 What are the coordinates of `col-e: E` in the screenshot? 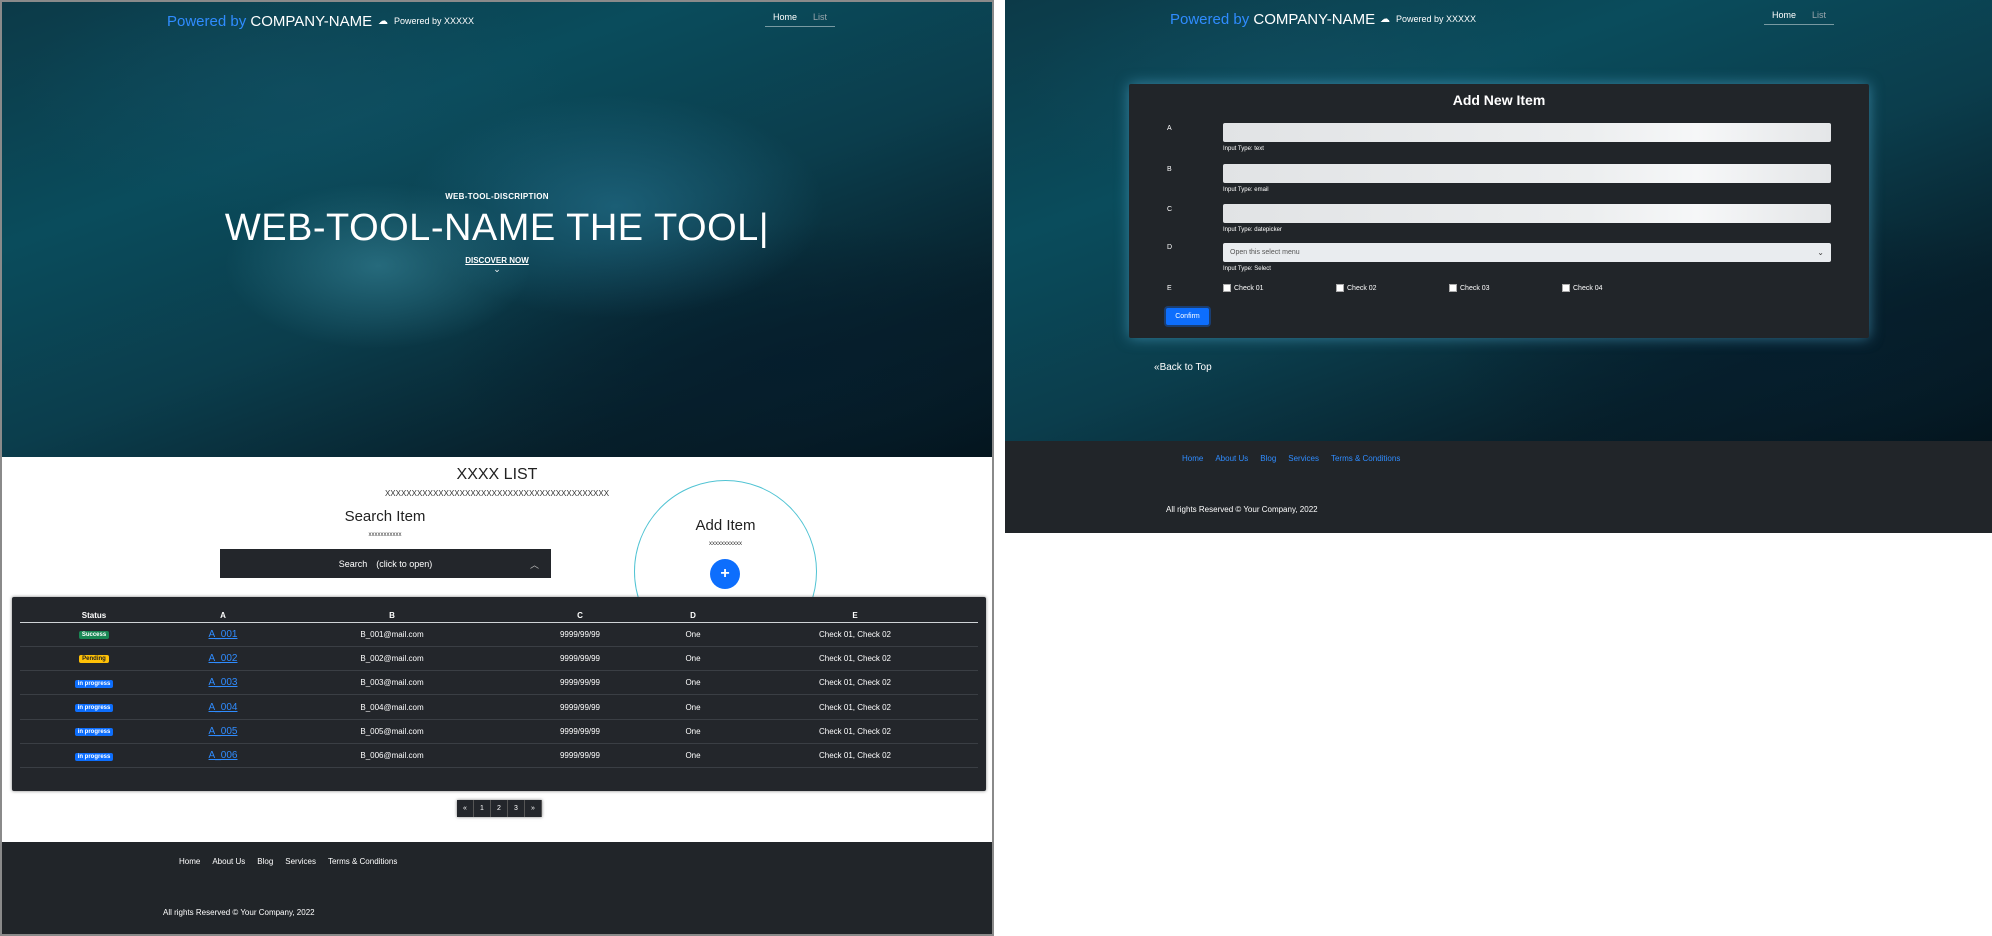 It's located at (855, 616).